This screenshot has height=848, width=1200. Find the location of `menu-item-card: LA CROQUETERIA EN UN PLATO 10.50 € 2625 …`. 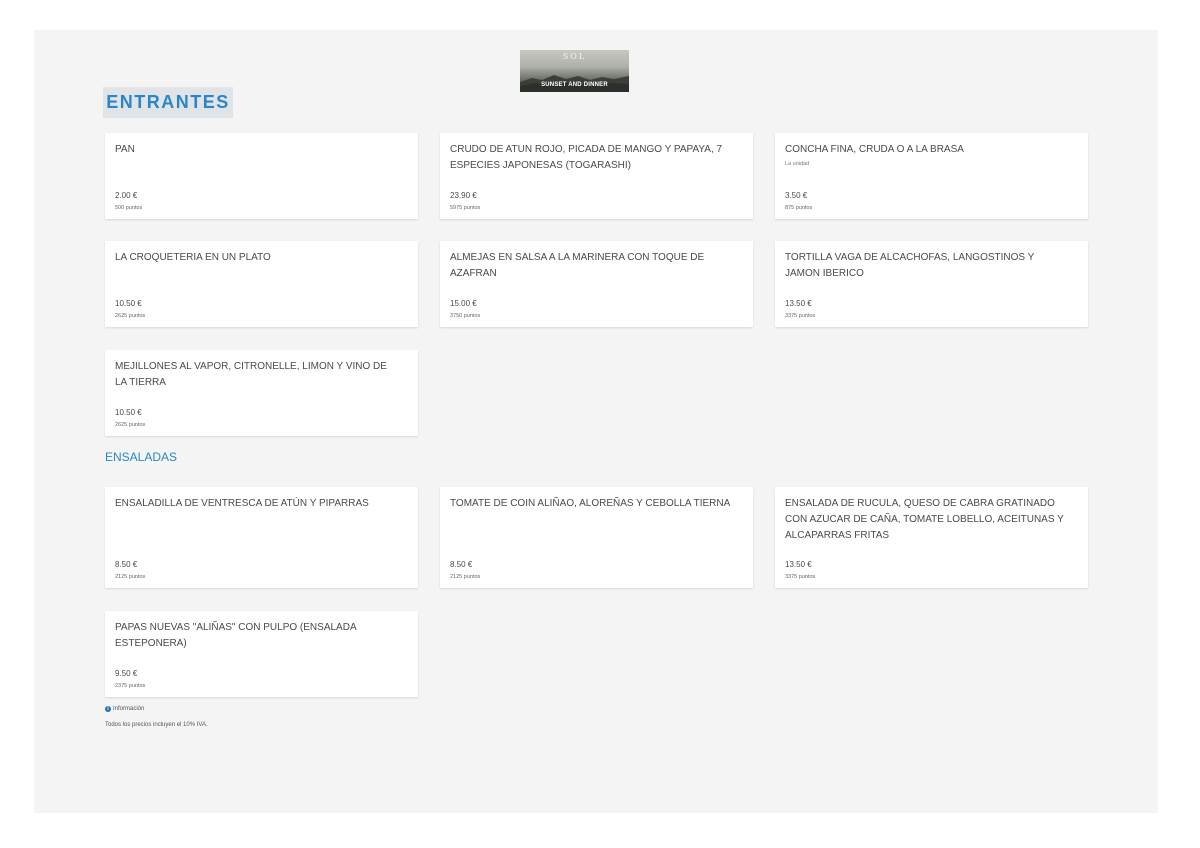

menu-item-card: LA CROQUETERIA EN UN PLATO 10.50 € 2625 … is located at coordinates (261, 284).